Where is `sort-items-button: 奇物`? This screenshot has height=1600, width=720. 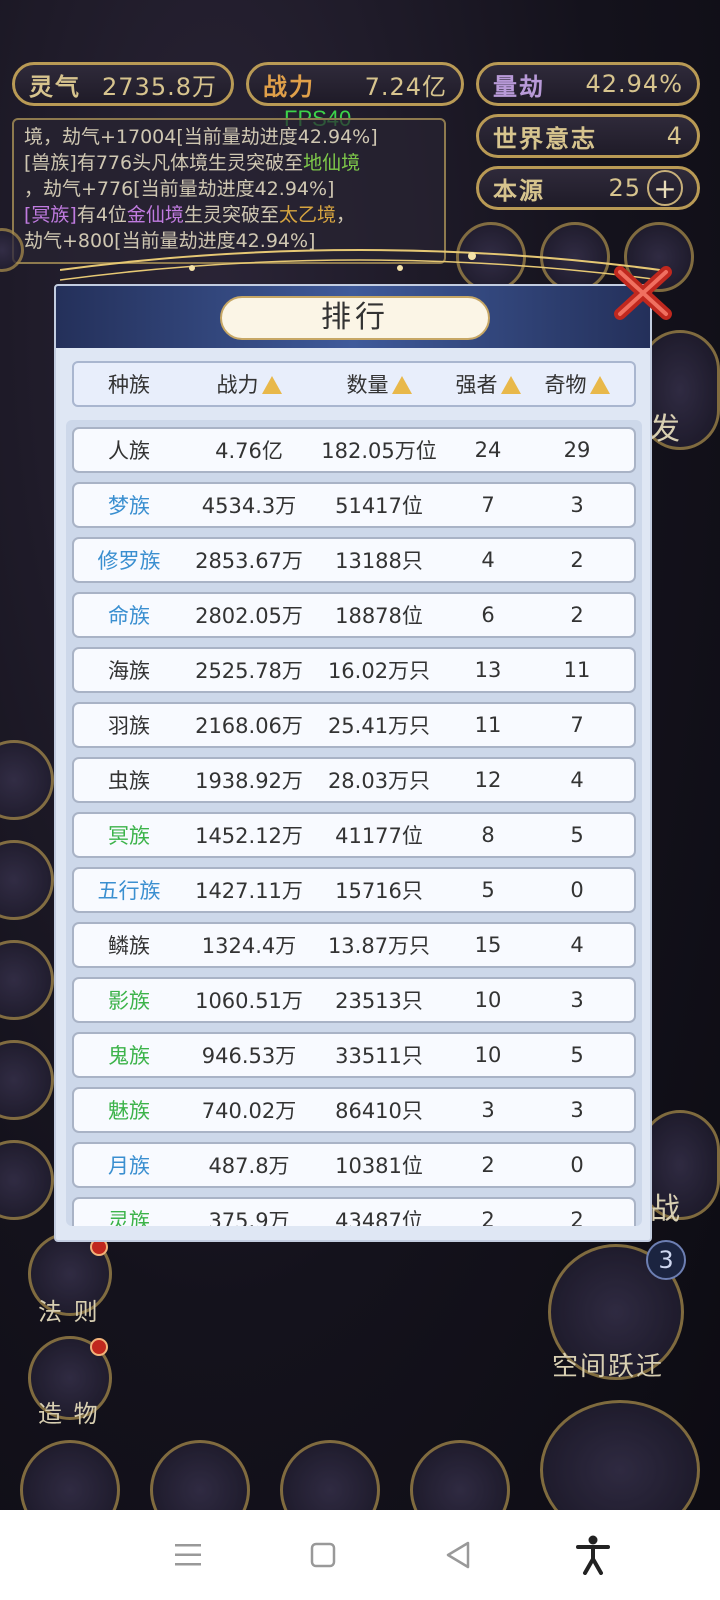 sort-items-button: 奇物 is located at coordinates (577, 384).